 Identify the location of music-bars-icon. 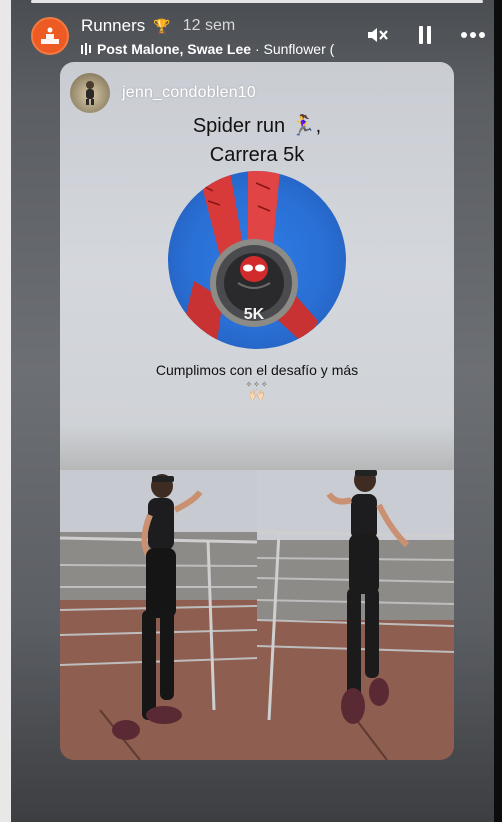
(86, 49).